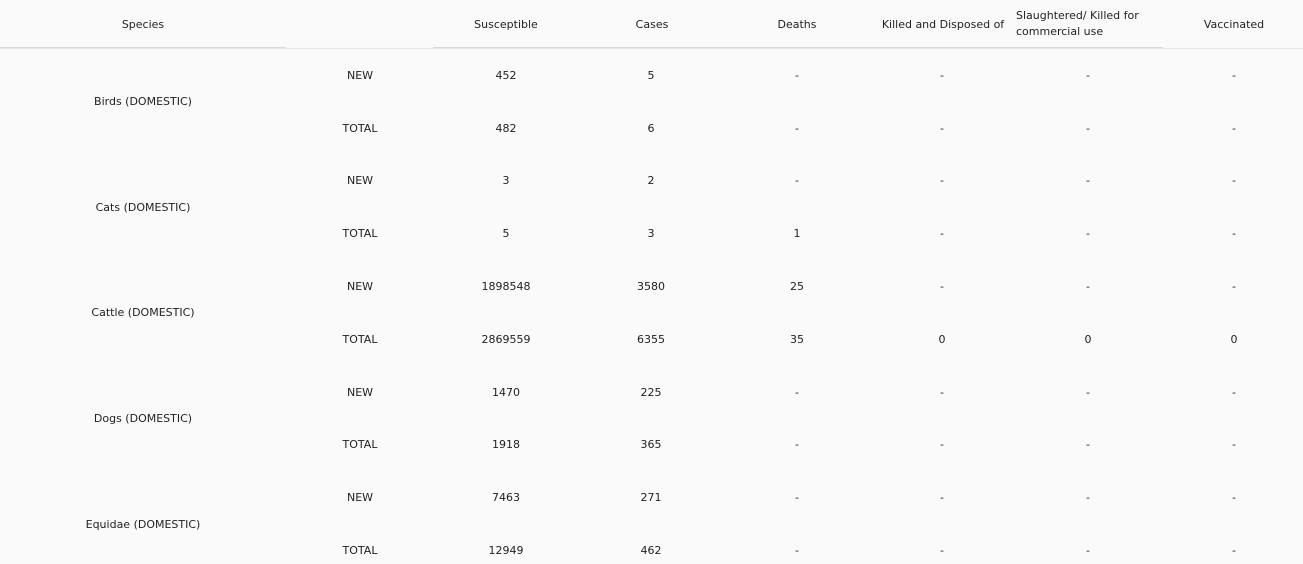 The width and height of the screenshot is (1303, 564). What do you see at coordinates (506, 497) in the screenshot?
I see `susceptible-value: 7463` at bounding box center [506, 497].